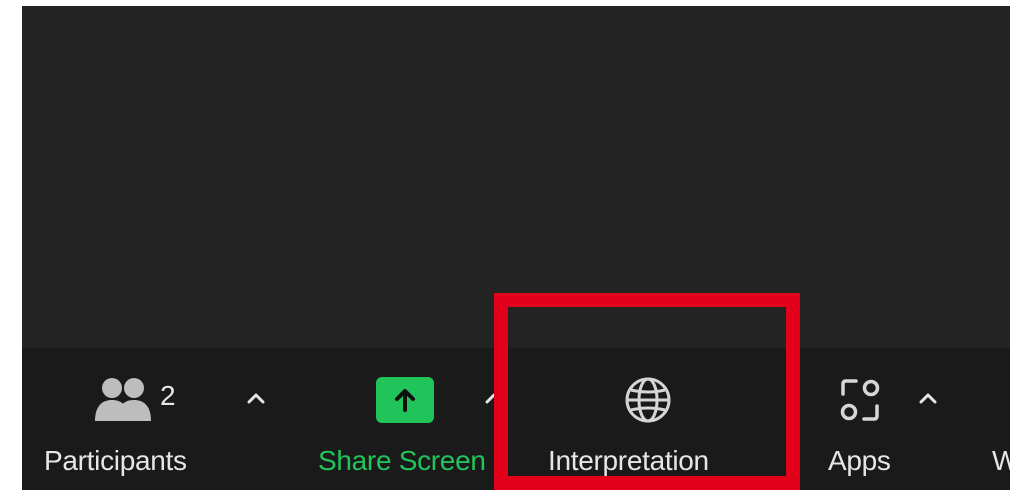 The image size is (1022, 490). Describe the element at coordinates (928, 398) in the screenshot. I see `apps-options-chevron-up-icon` at that location.